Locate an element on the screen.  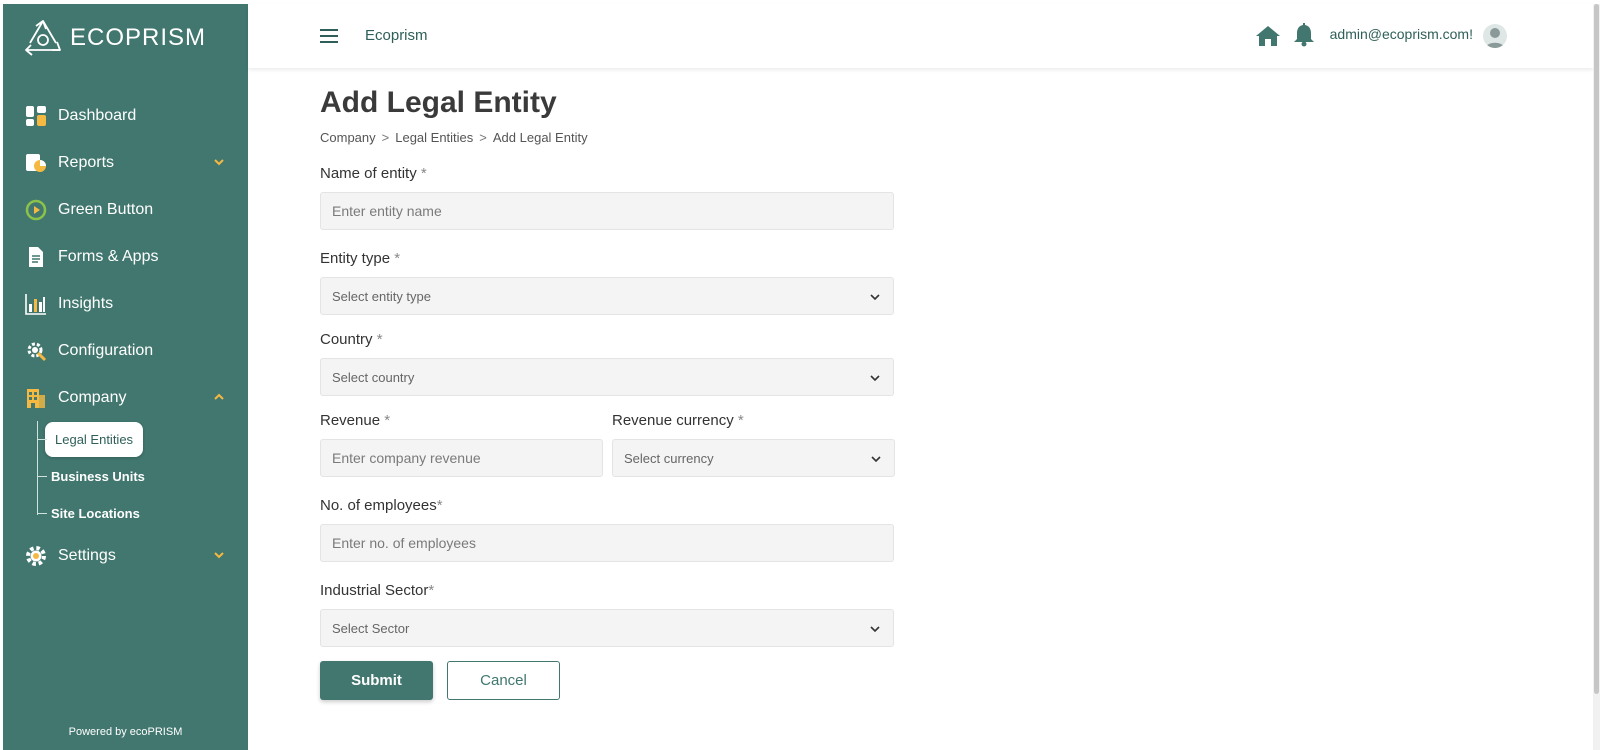
avatar is located at coordinates (1495, 36).